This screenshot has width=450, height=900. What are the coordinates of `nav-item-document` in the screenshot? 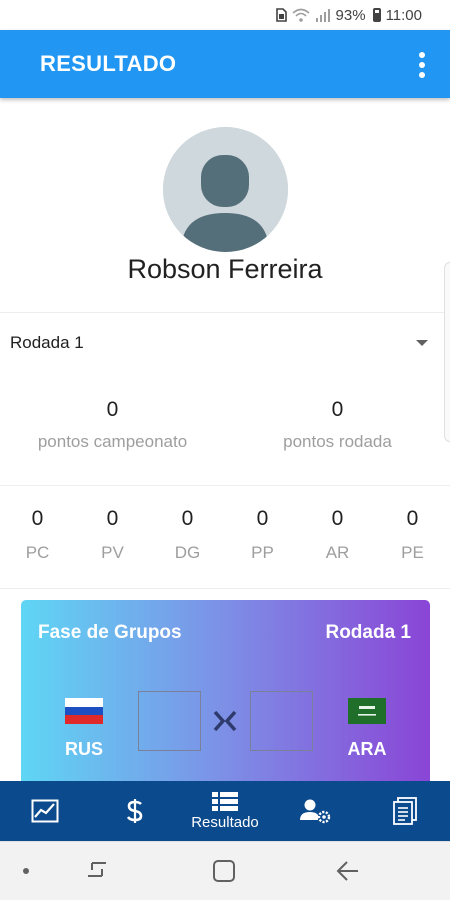 It's located at (405, 811).